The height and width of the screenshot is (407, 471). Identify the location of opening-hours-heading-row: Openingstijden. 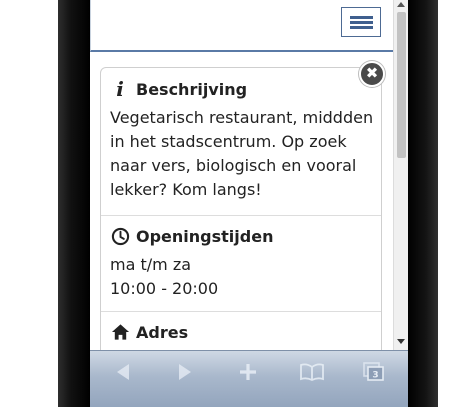
(245, 236).